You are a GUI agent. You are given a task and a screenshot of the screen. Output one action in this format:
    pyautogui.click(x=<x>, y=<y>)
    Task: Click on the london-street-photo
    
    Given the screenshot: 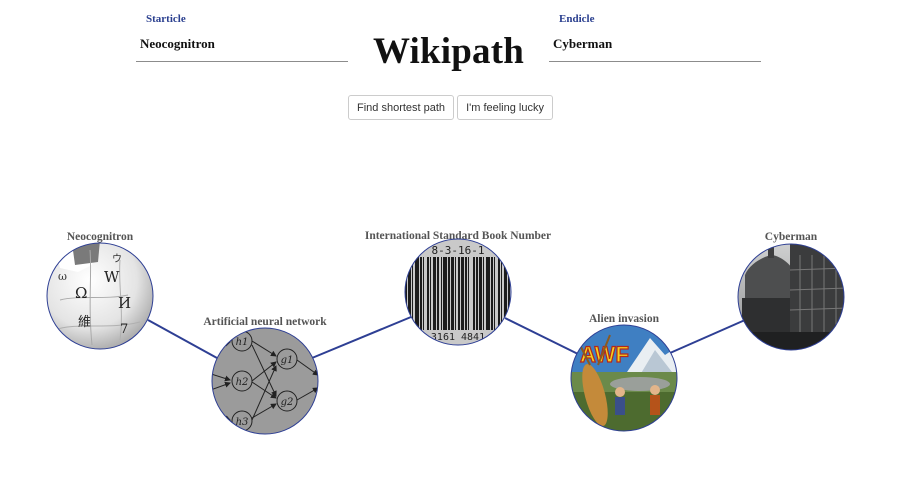 What is the action you would take?
    pyautogui.click(x=791, y=297)
    